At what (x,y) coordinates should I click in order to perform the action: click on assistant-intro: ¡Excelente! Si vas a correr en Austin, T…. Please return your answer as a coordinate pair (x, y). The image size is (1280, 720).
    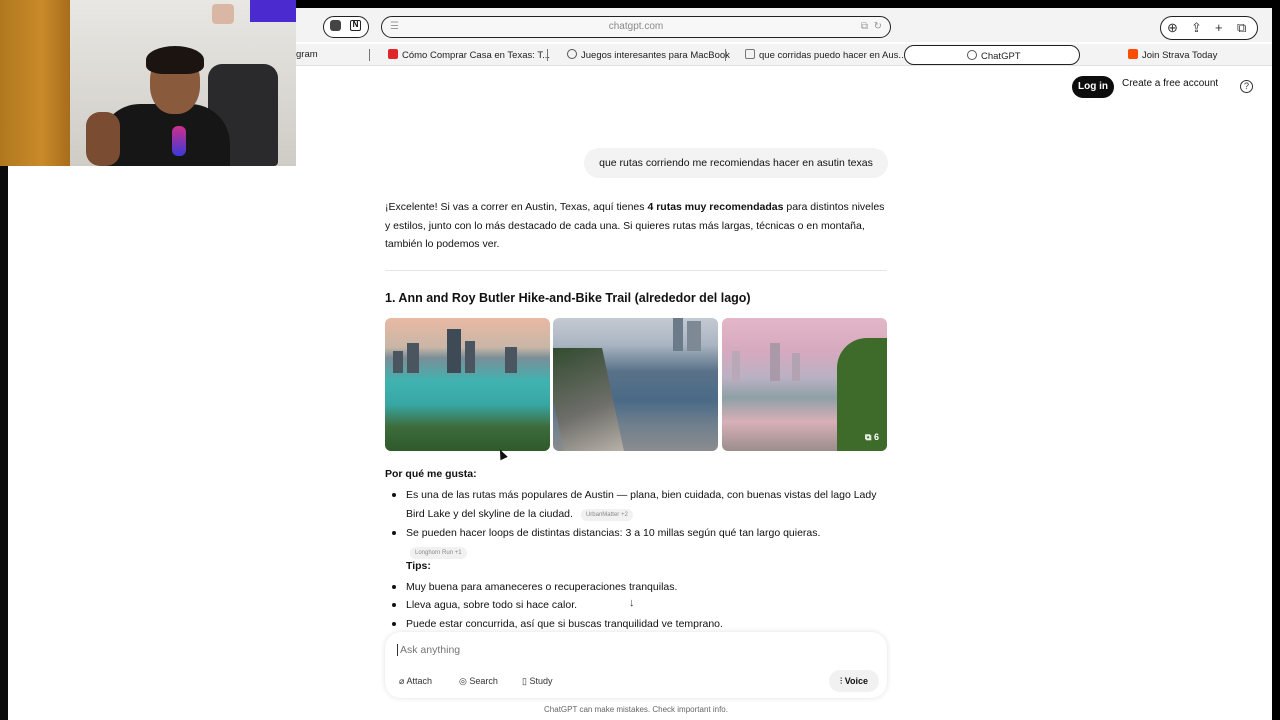
    Looking at the image, I should click on (635, 225).